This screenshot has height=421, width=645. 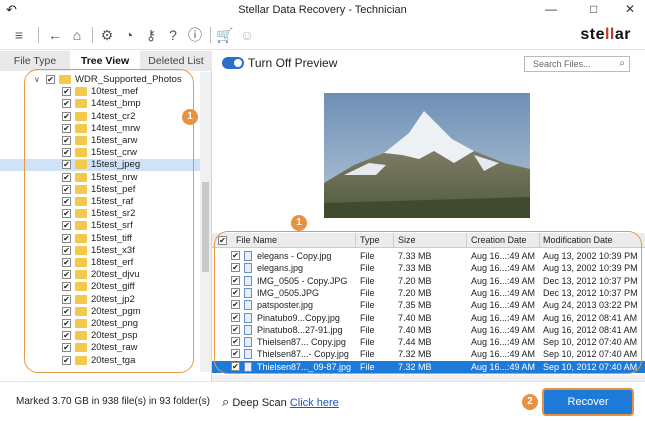 I want to click on back-arrow-icon: ←, so click(x=55, y=35).